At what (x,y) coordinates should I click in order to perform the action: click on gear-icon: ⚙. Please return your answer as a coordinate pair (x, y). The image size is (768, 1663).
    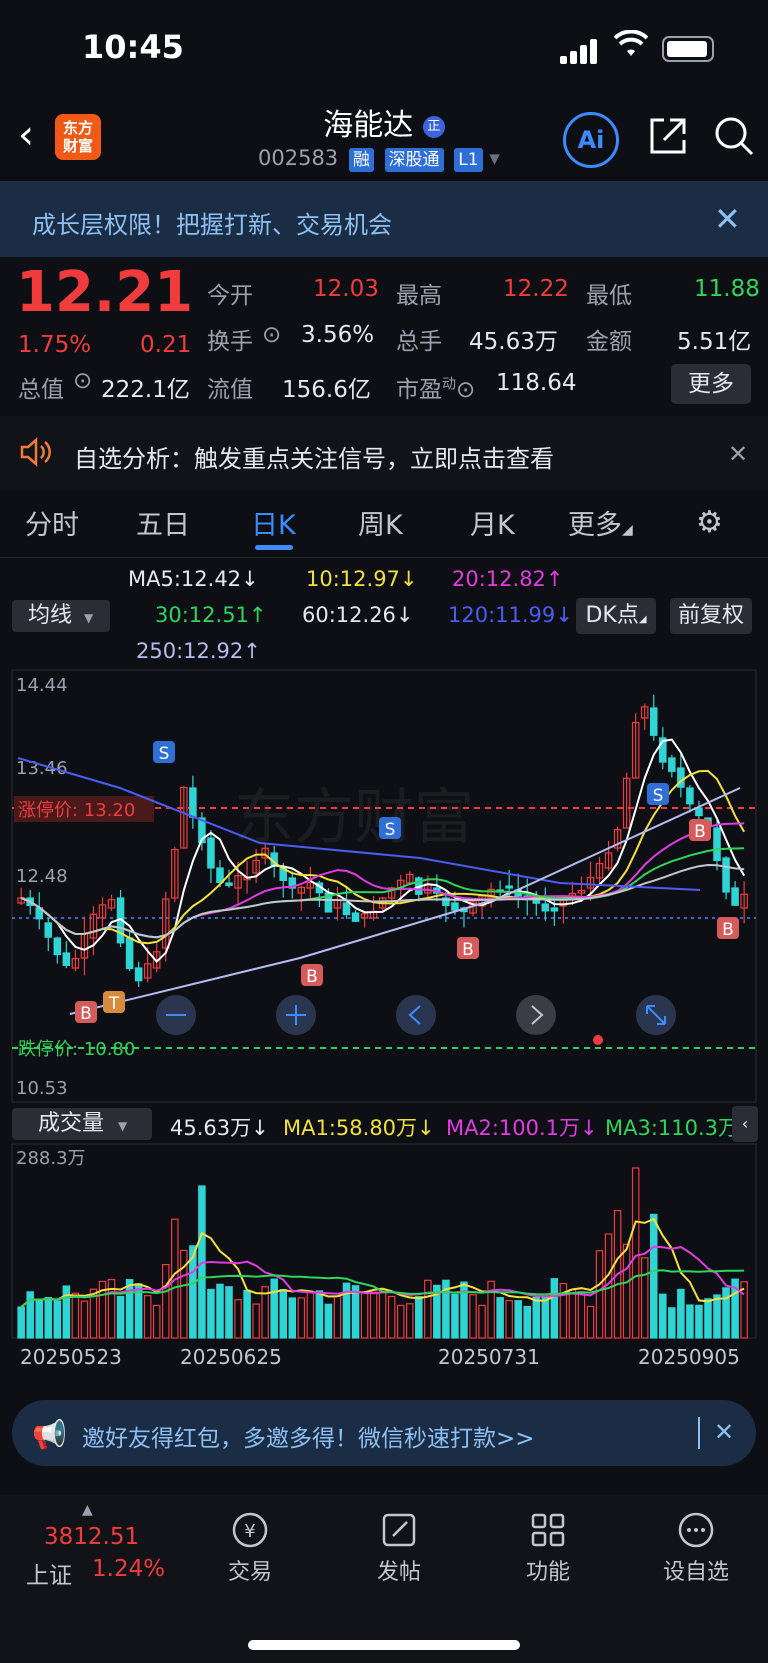
    Looking at the image, I should click on (709, 522).